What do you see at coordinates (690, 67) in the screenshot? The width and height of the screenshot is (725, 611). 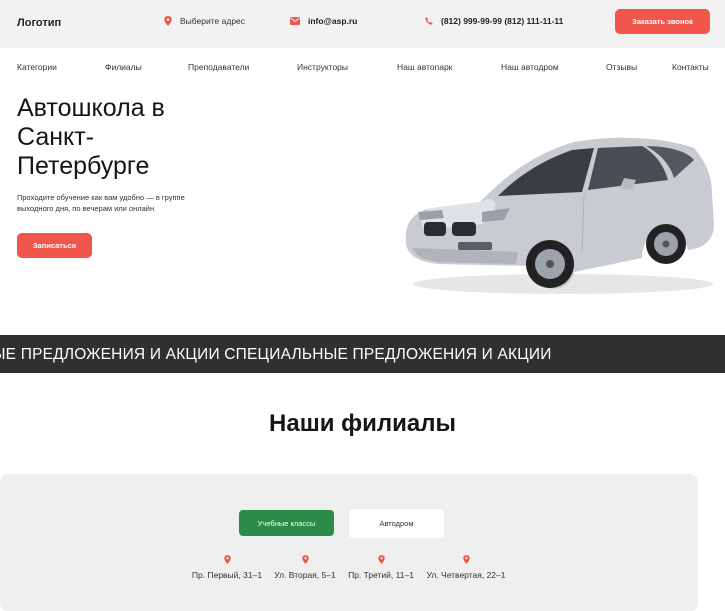 I see `nav-item-contacts: Контакты` at bounding box center [690, 67].